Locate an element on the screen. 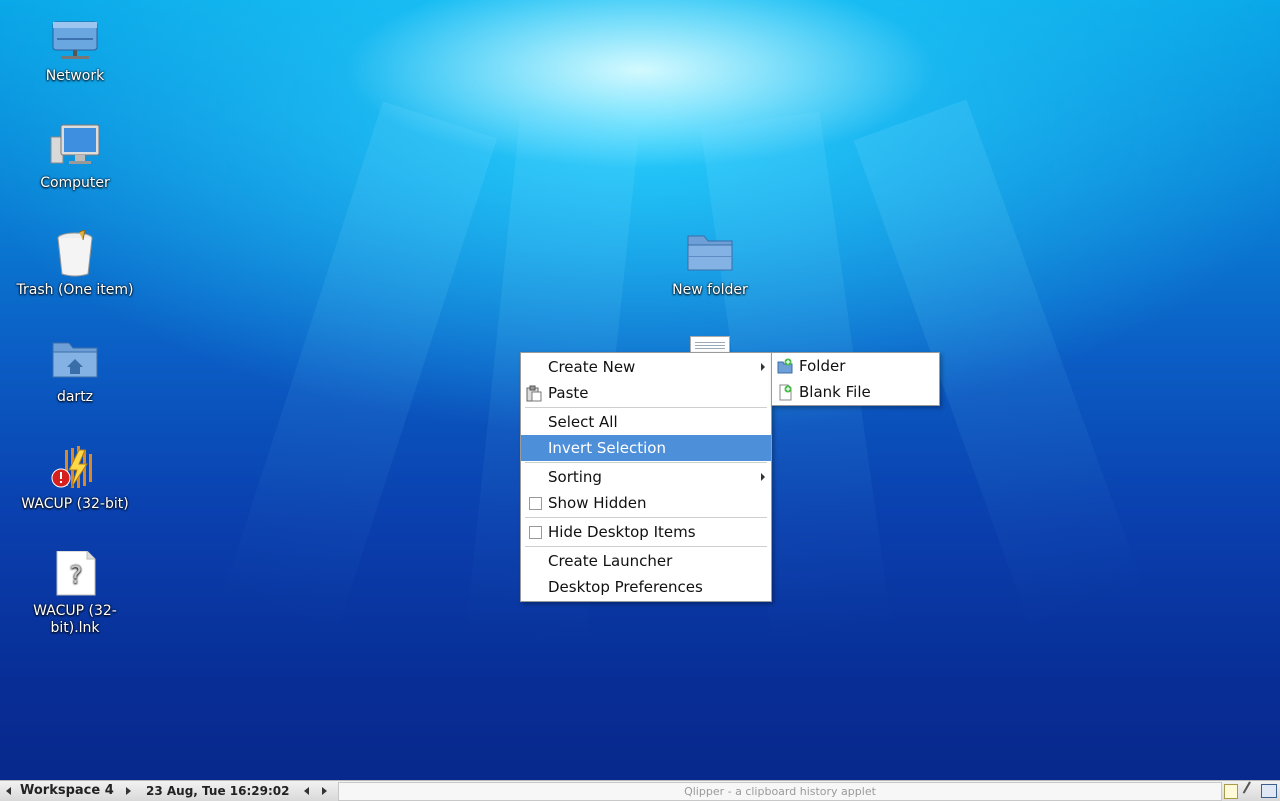  menu-item-desktop-preferences: Desktop Preferences is located at coordinates (646, 587).